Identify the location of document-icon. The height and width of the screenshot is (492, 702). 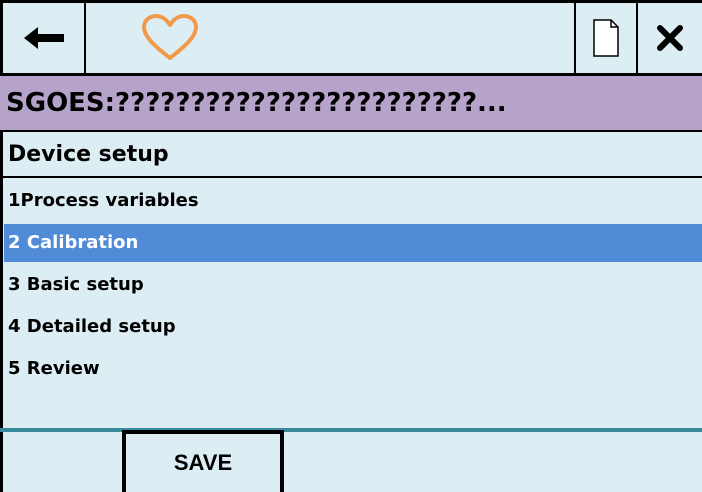
(606, 38).